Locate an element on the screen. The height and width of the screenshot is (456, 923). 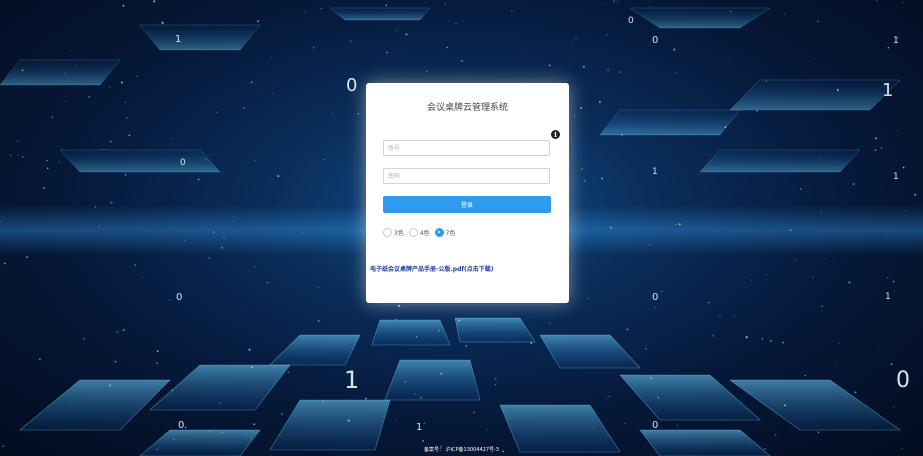
info-icon: i is located at coordinates (555, 134).